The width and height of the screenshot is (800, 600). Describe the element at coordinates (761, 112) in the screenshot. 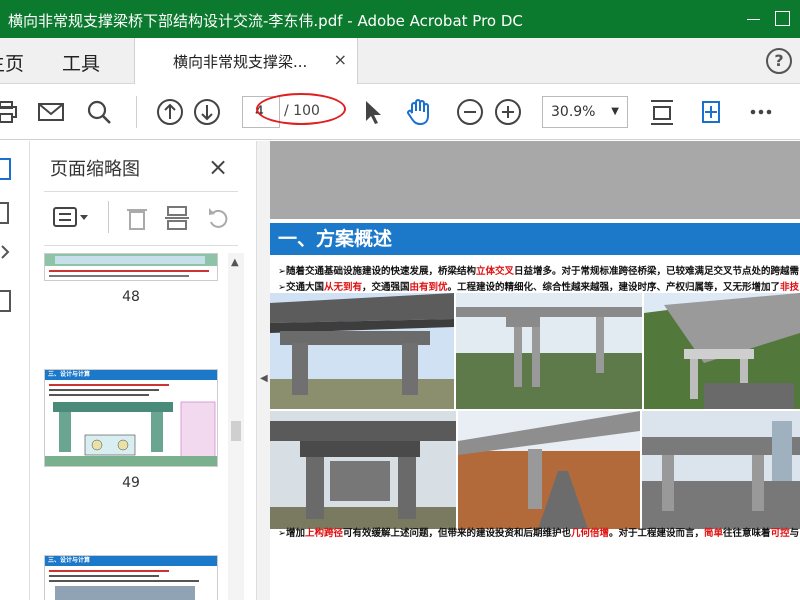

I see `more-options-icon` at that location.